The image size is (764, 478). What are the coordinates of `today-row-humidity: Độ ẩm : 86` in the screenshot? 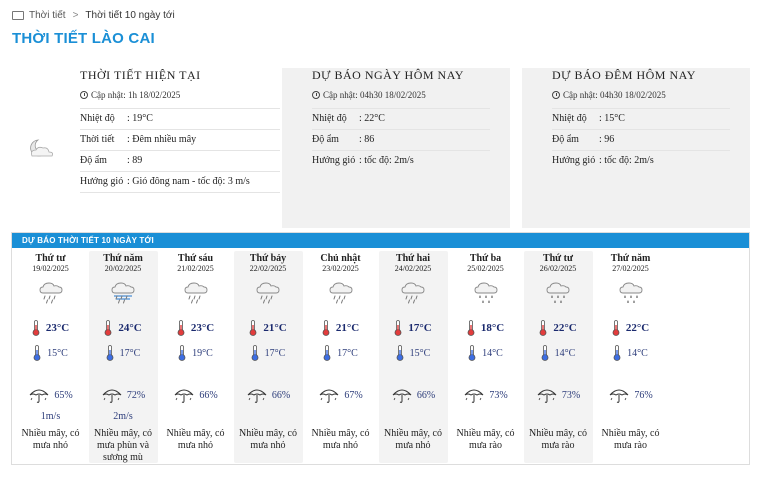 It's located at (401, 140).